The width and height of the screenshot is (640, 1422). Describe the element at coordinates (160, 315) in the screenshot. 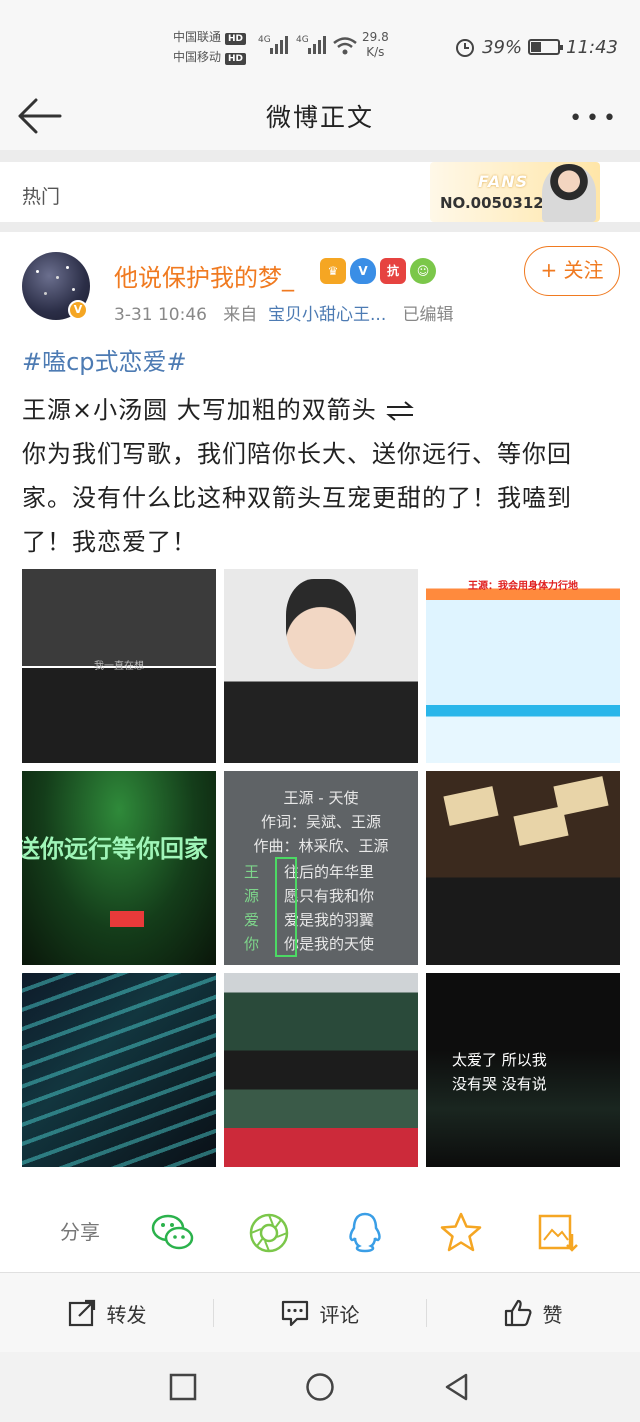

I see `post-time: 3-31 10:46` at that location.